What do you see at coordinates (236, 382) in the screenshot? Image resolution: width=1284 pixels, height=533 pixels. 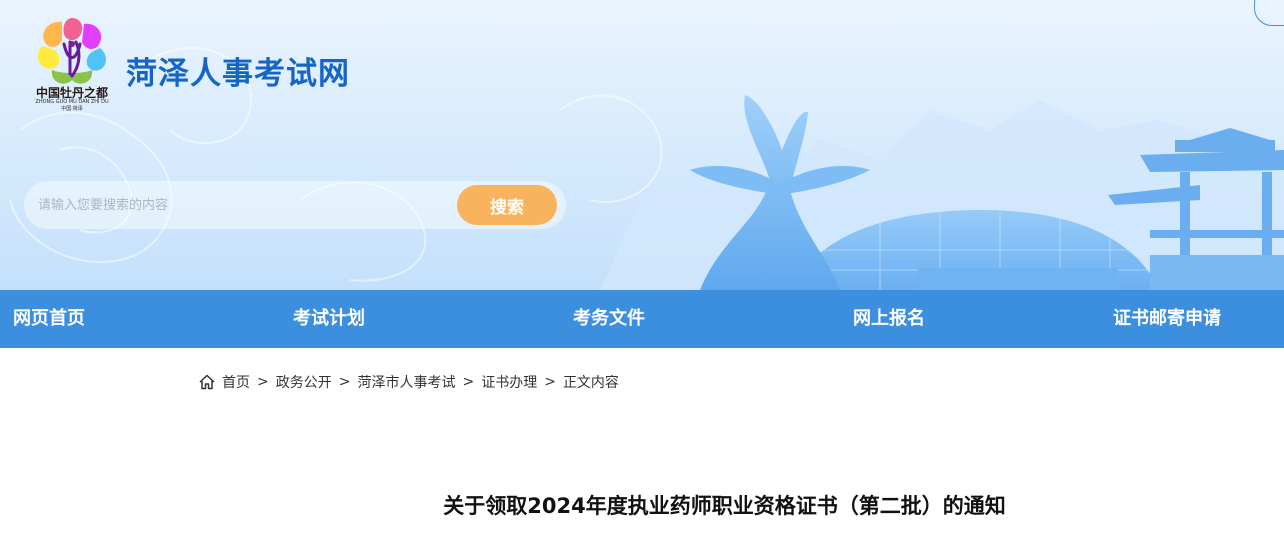 I see `breadcrumb-home: 首页` at bounding box center [236, 382].